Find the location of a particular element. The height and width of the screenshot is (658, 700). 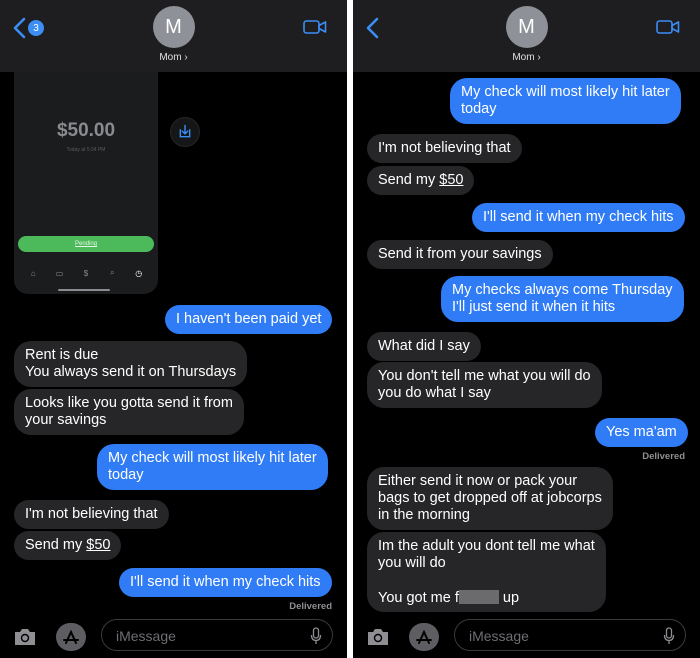

download-icon is located at coordinates (185, 131).